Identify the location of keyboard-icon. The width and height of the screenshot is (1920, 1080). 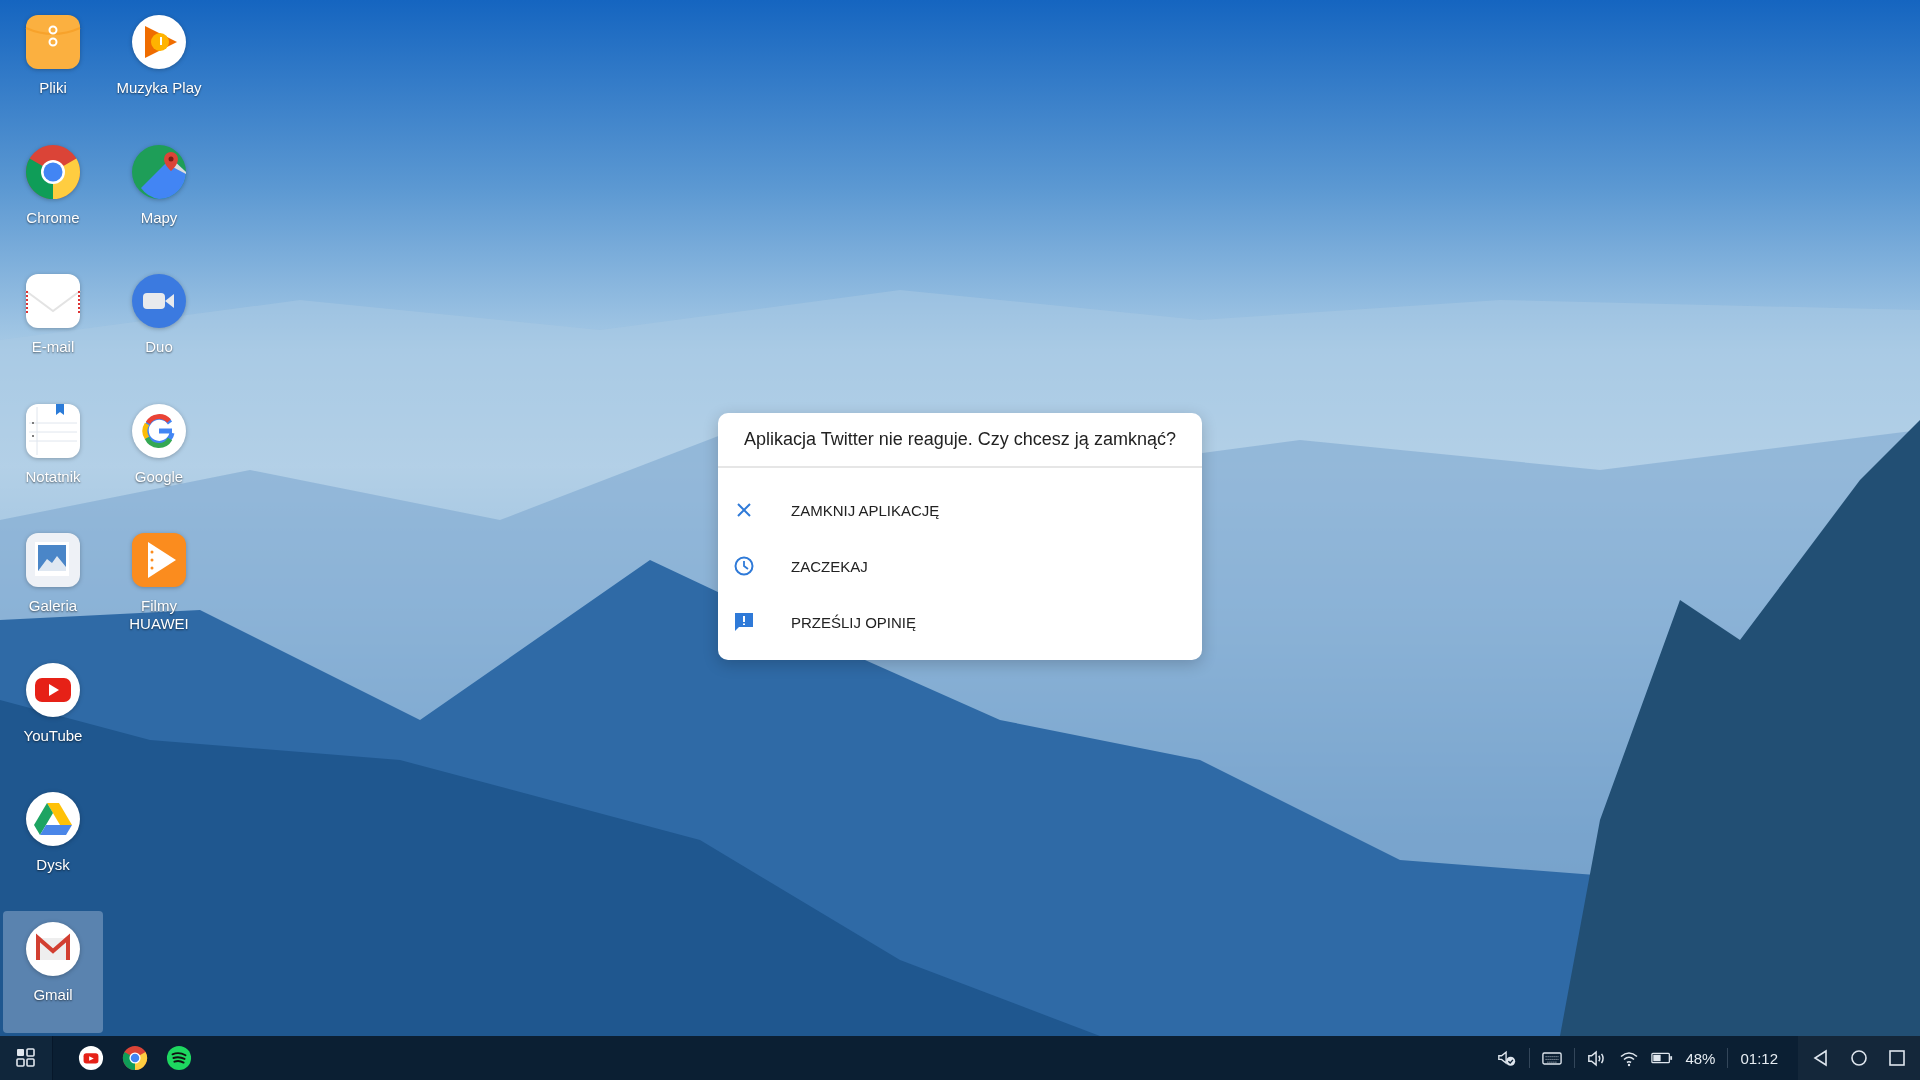
(1552, 1058).